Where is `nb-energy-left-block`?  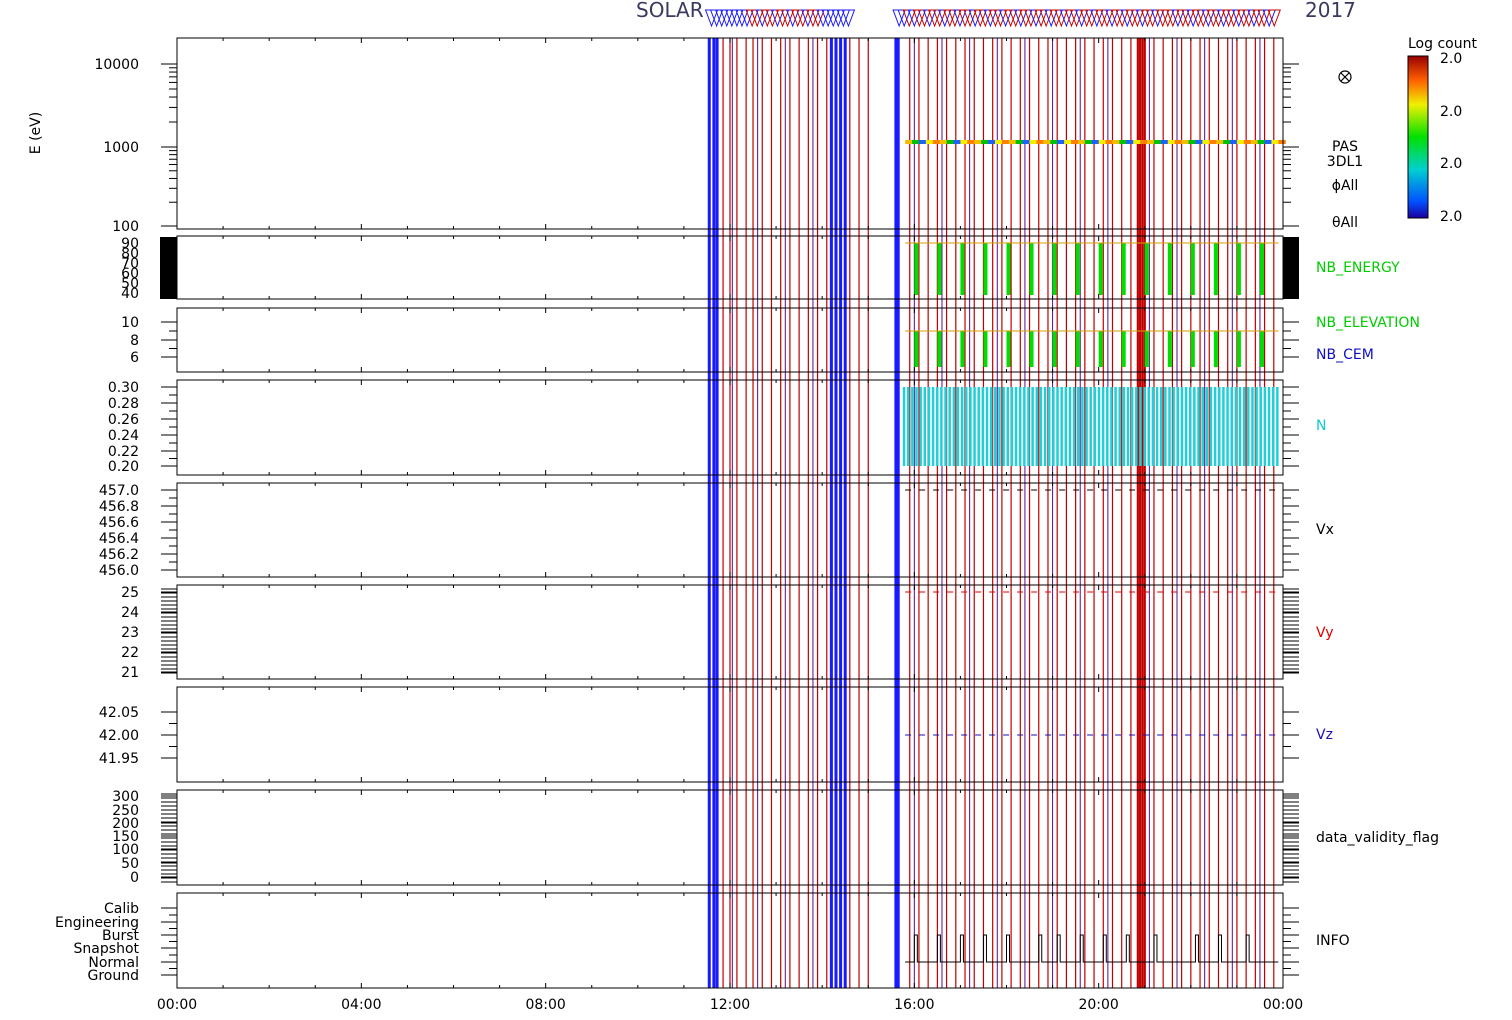 nb-energy-left-block is located at coordinates (168, 268).